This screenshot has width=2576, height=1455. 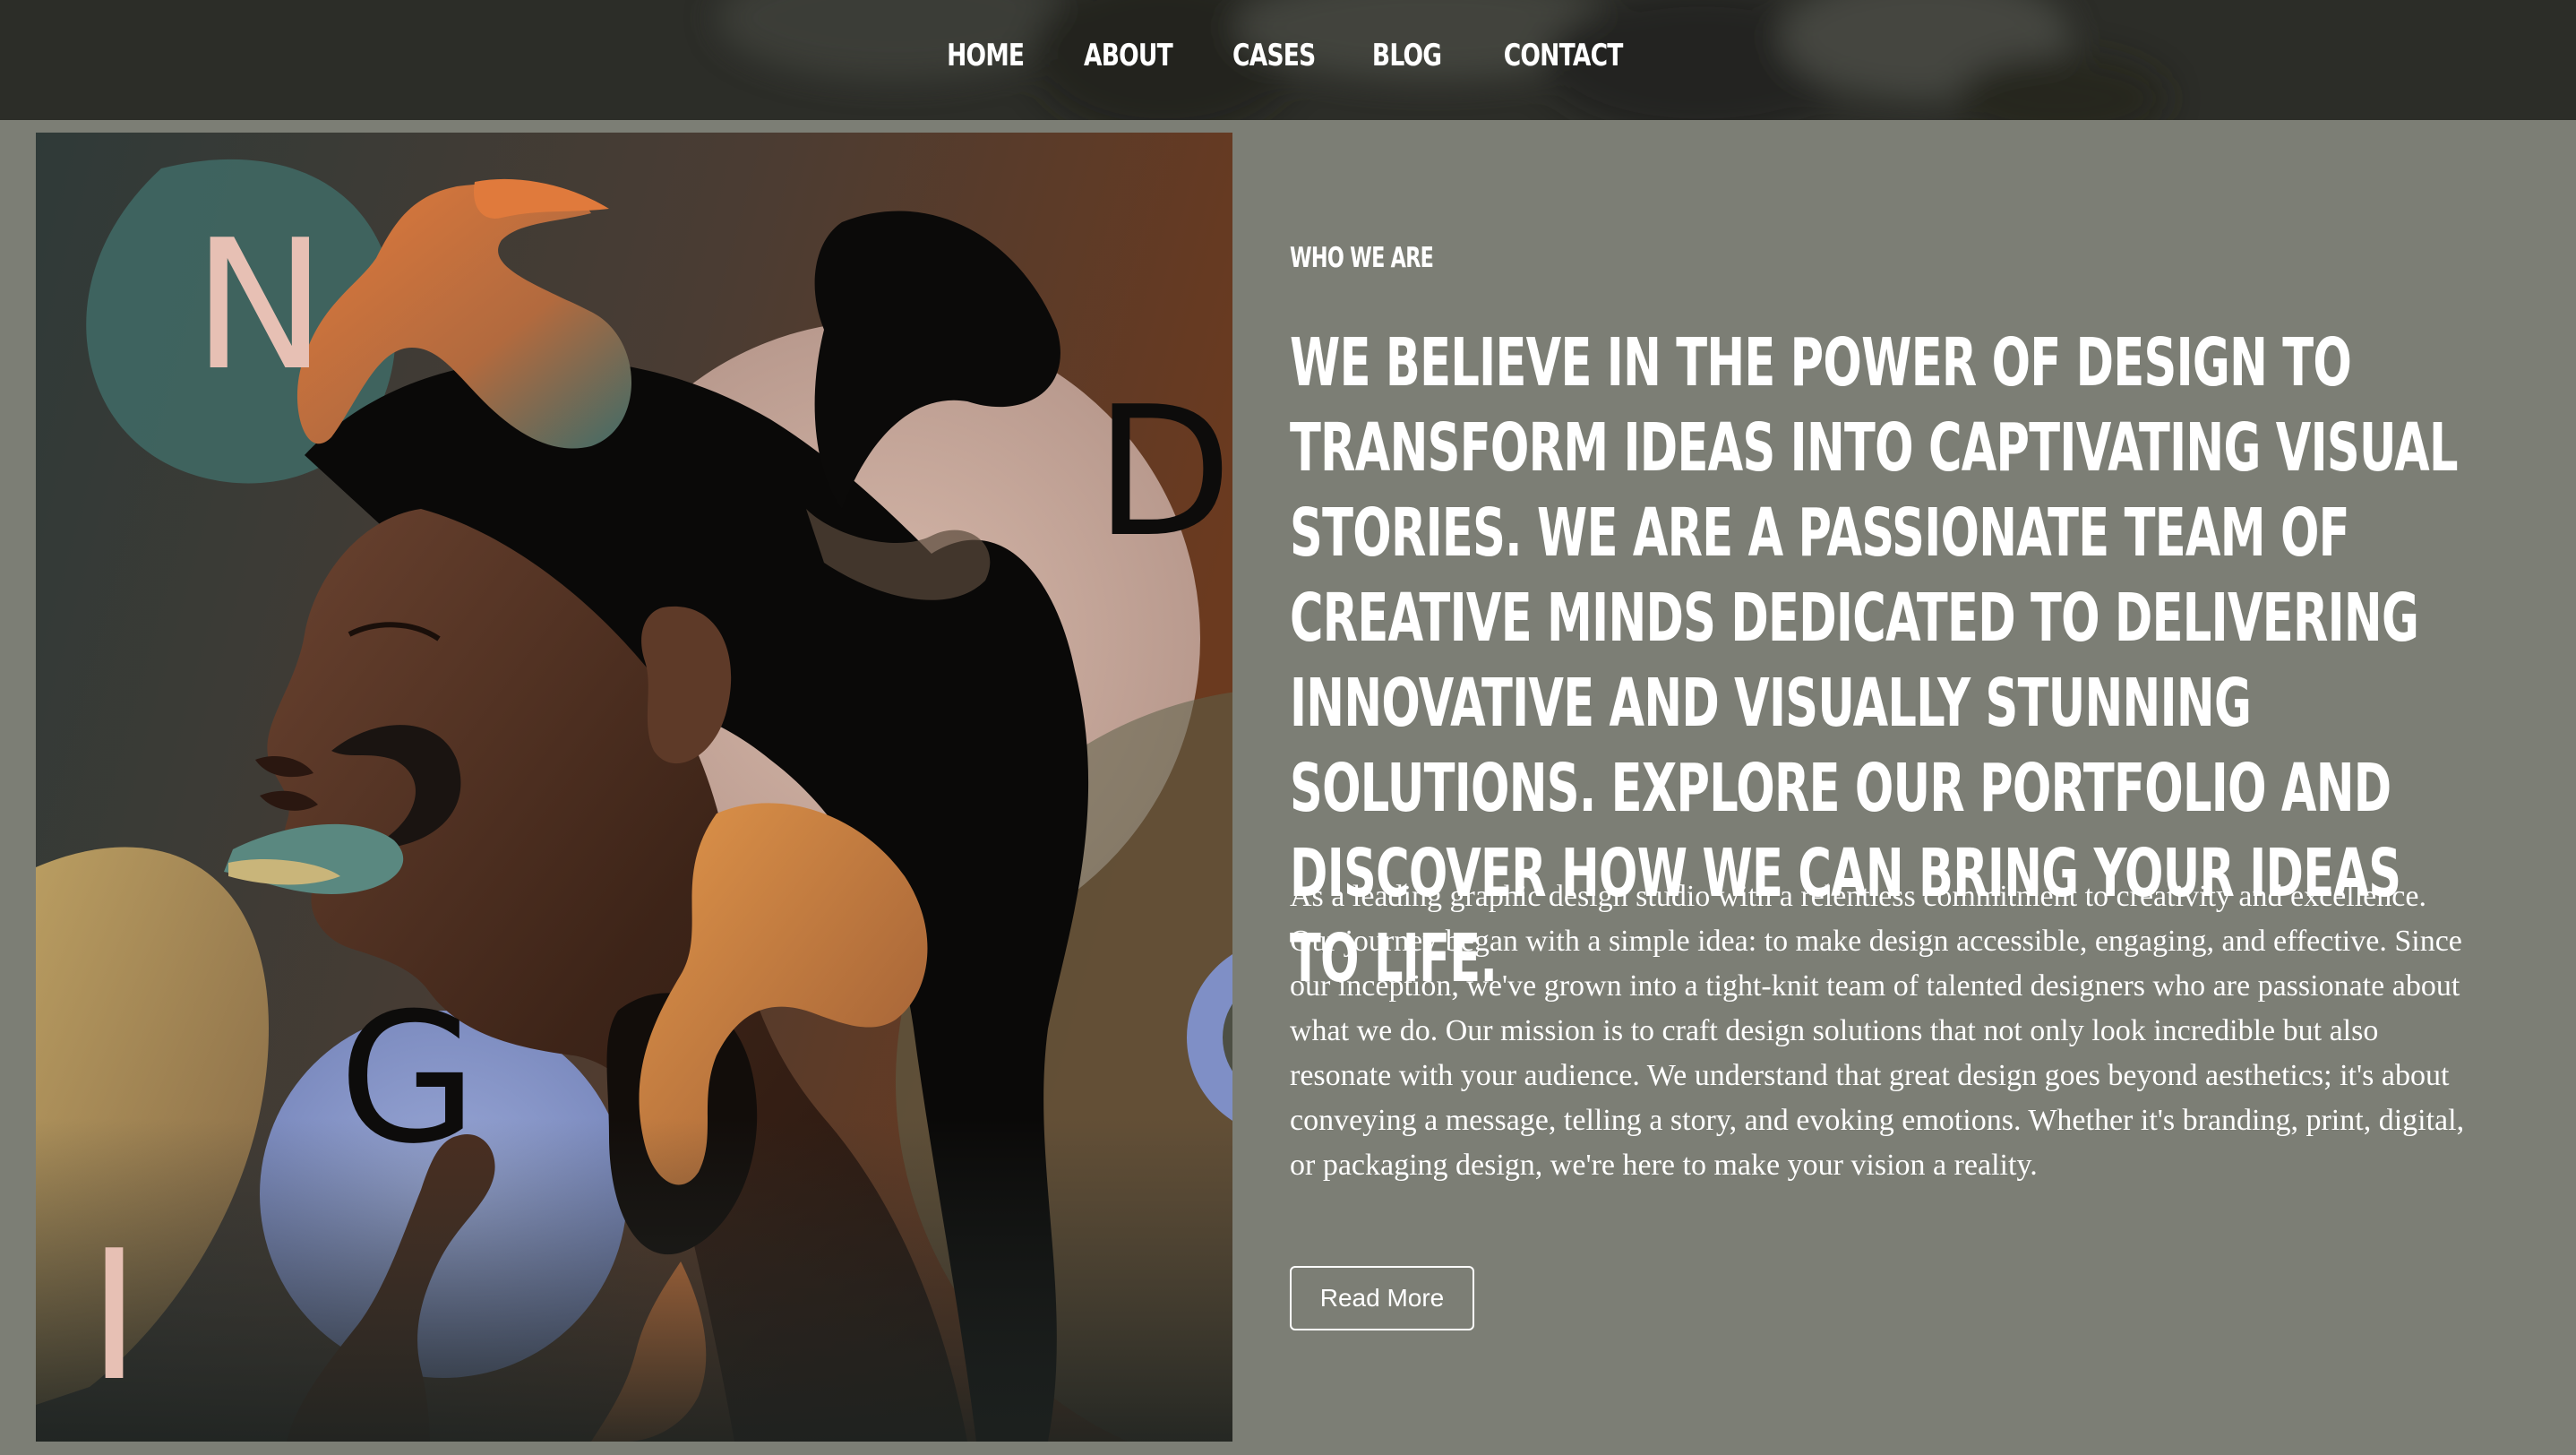 I want to click on nav-link-about: ABOUT, so click(x=1128, y=55).